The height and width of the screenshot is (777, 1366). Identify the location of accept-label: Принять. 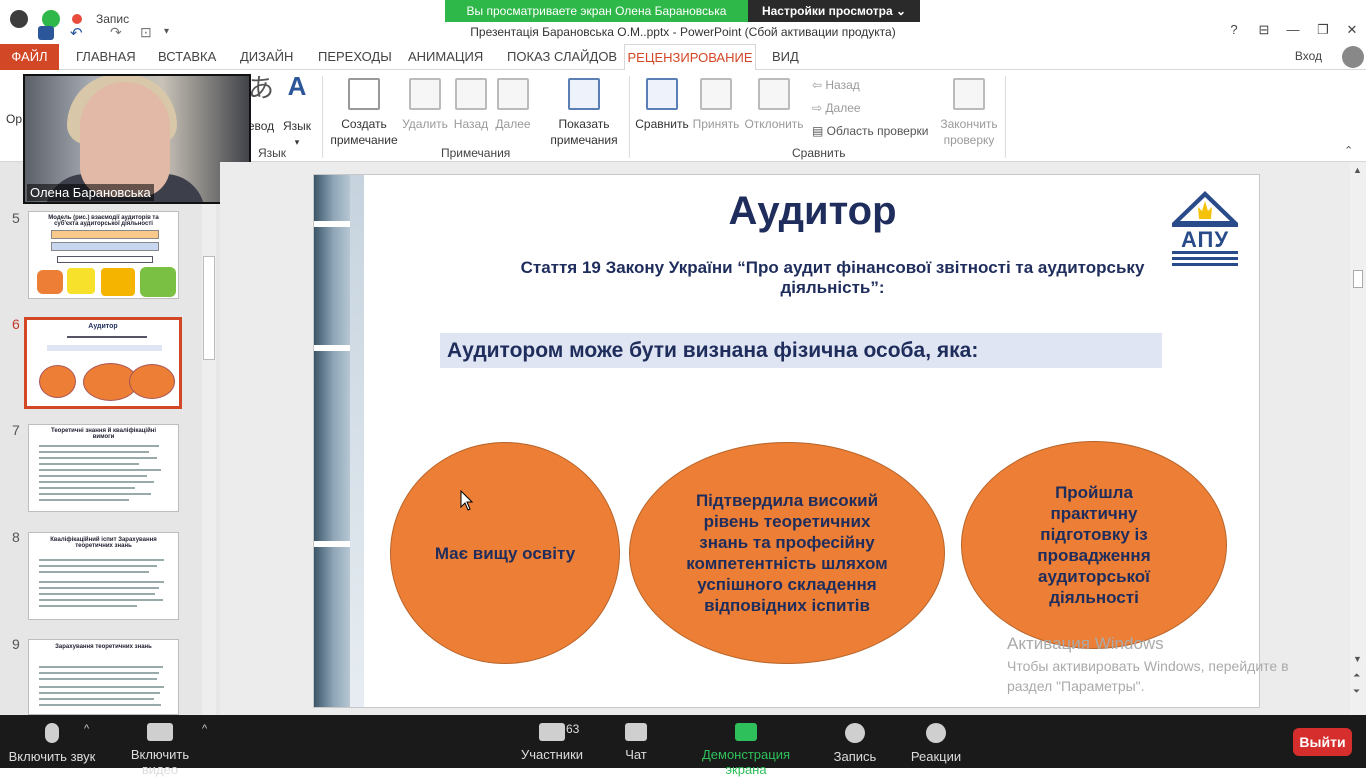
(716, 124).